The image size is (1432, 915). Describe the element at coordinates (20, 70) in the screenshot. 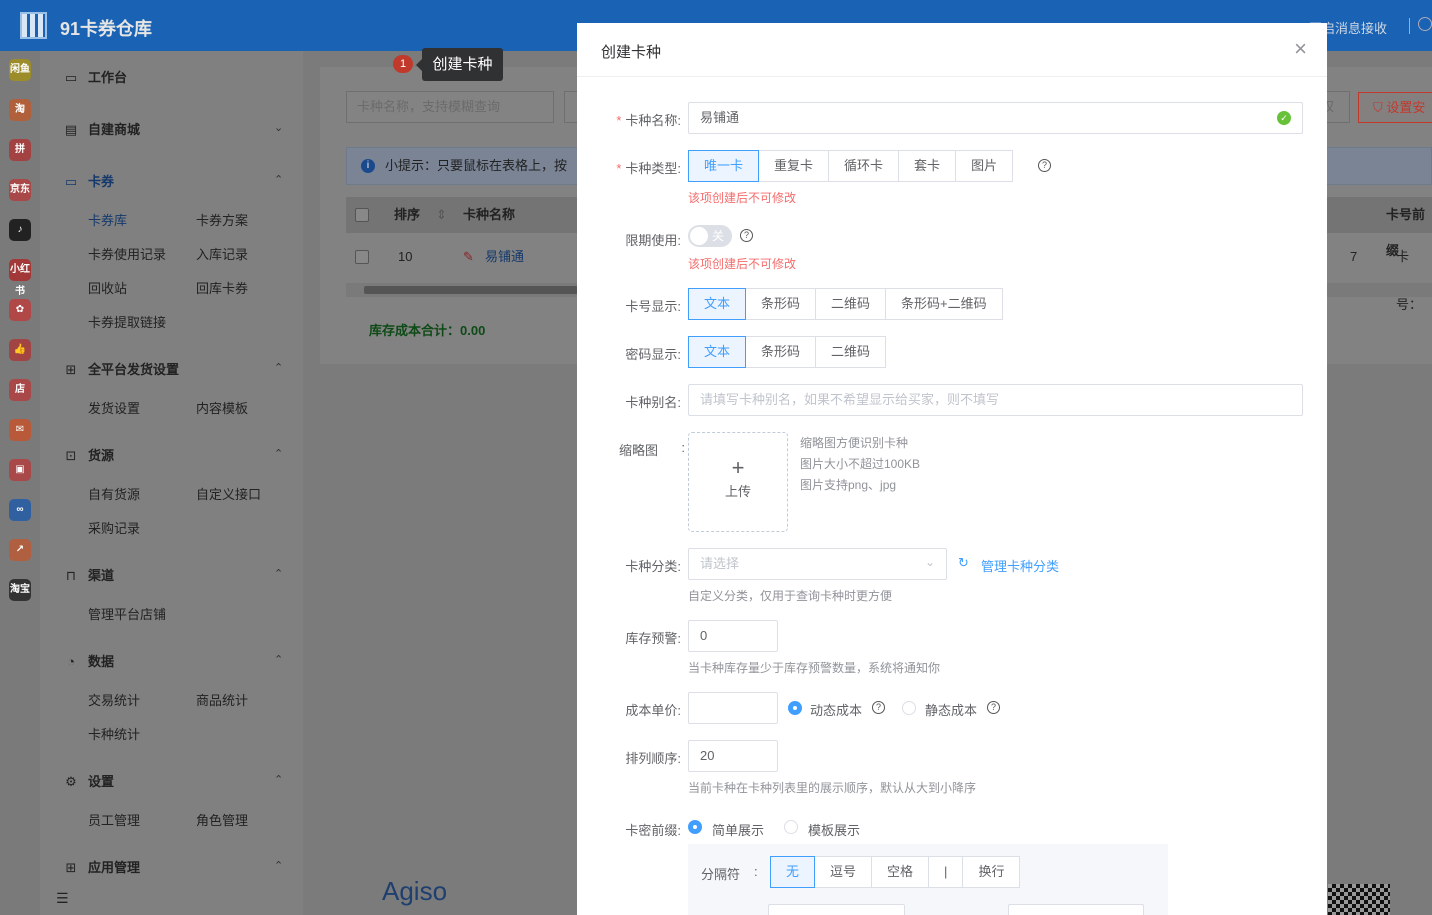

I see `platform-icon: 闲鱼` at that location.